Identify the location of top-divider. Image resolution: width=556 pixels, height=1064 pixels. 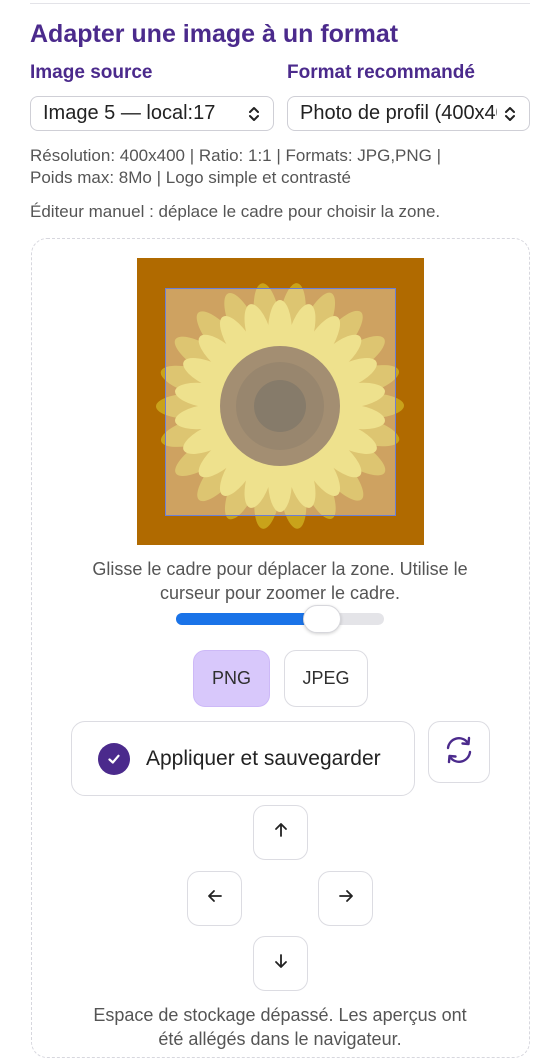
(280, 3).